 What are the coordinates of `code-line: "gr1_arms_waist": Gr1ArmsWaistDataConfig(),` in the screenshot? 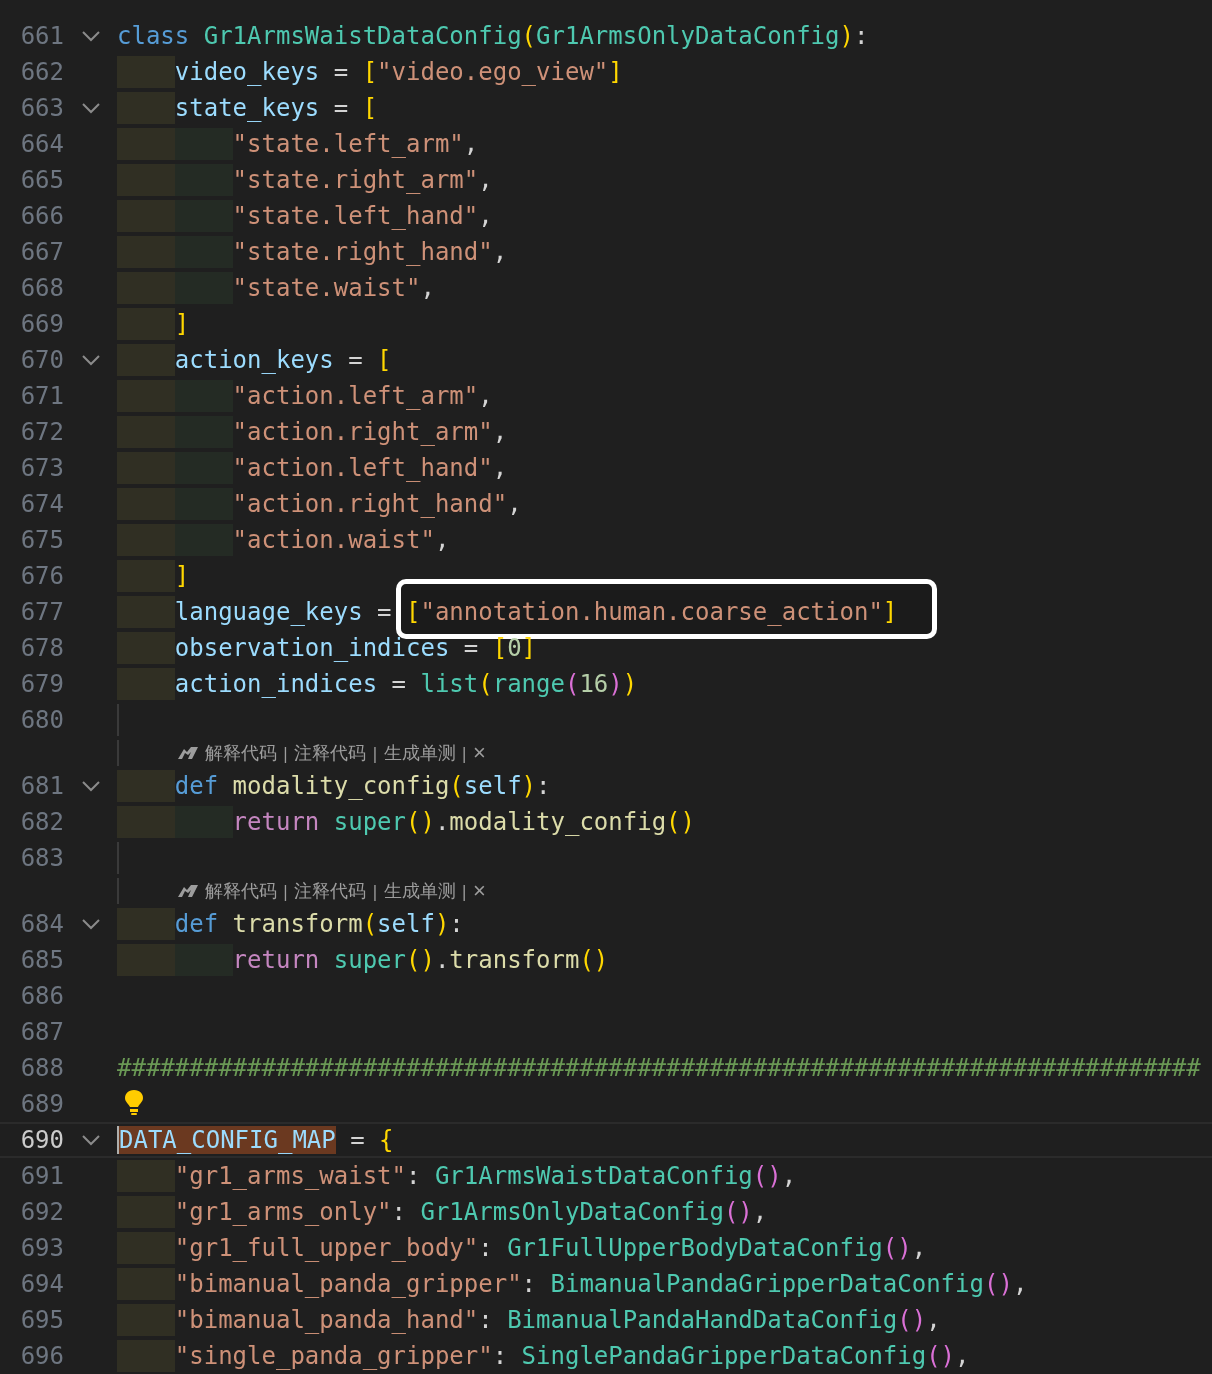 It's located at (485, 1176).